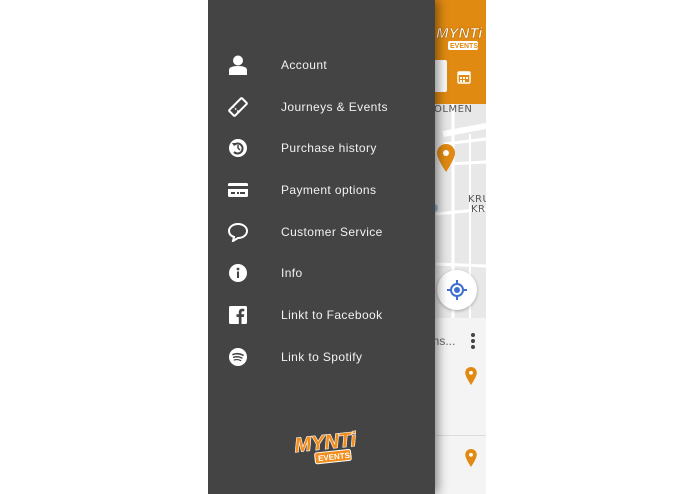  What do you see at coordinates (292, 273) in the screenshot?
I see `menu-item-label: Info` at bounding box center [292, 273].